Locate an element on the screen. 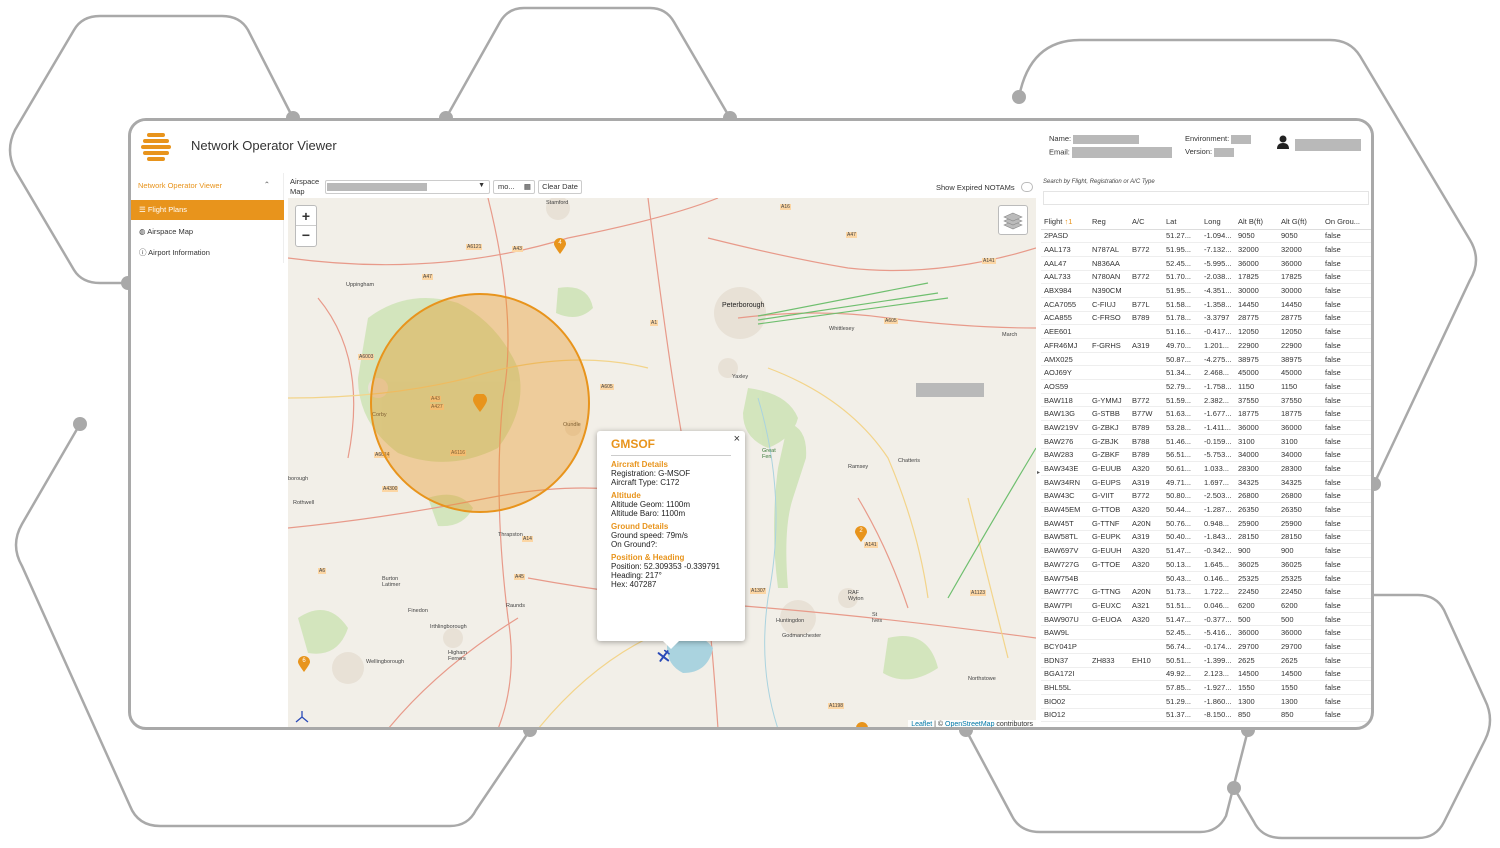  table-row: BAW9L 52.45... -5.416... 36000 36000 false is located at coordinates (1206, 633).